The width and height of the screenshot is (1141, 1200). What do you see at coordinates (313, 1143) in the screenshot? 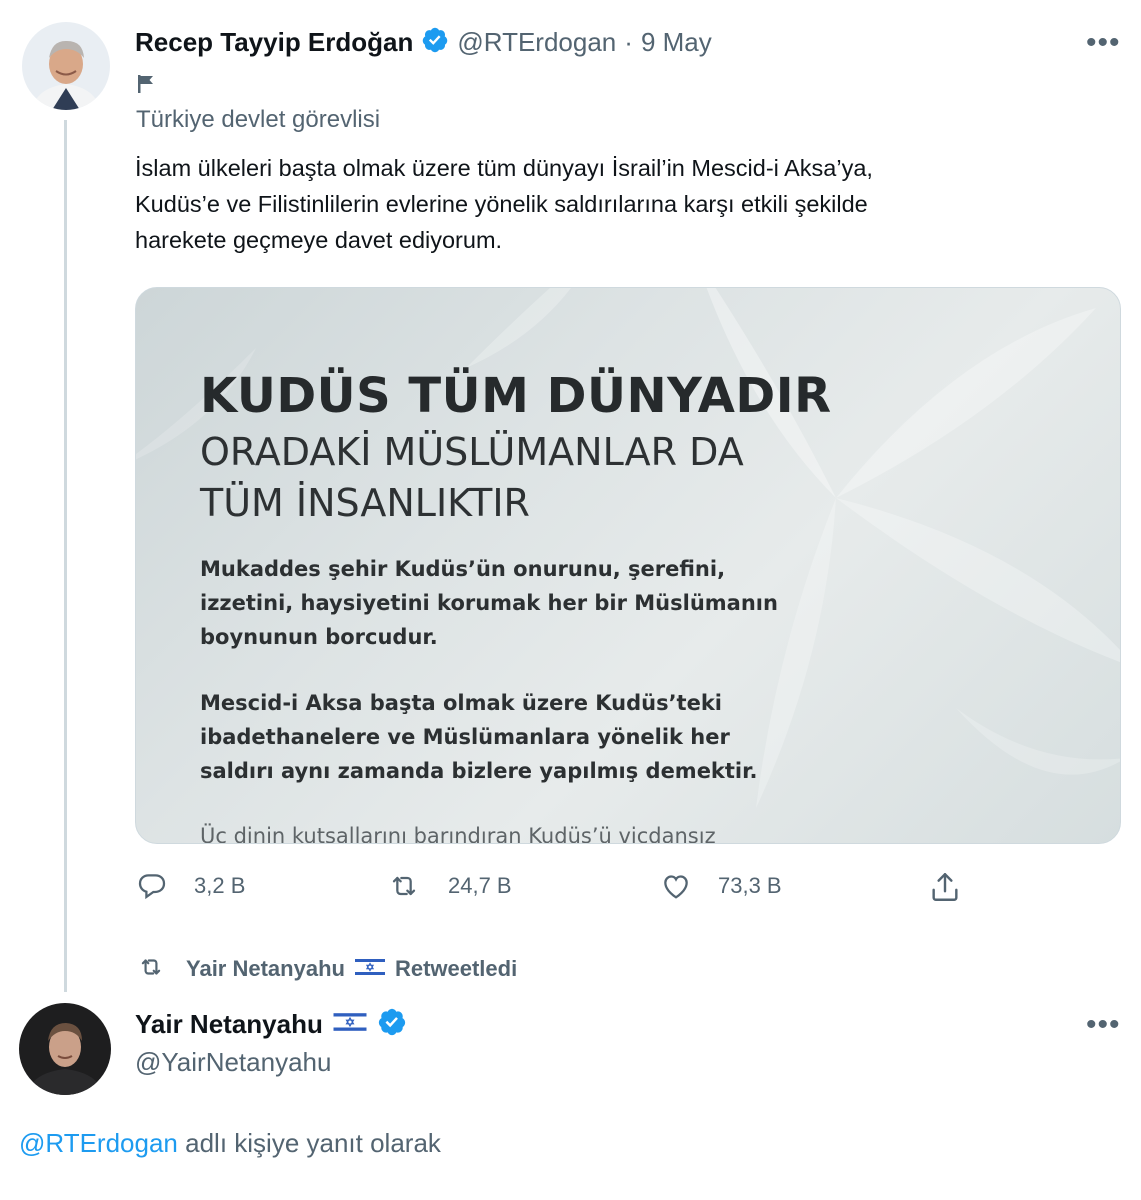
I see `reply-to-suffix: adlı kişiye yanıt olarak` at bounding box center [313, 1143].